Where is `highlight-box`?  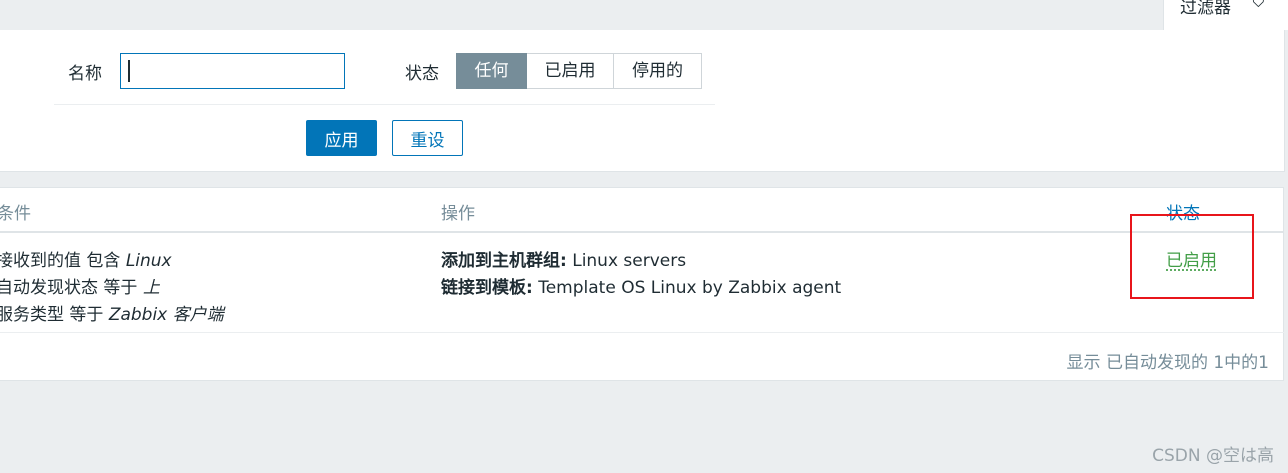 highlight-box is located at coordinates (1192, 256).